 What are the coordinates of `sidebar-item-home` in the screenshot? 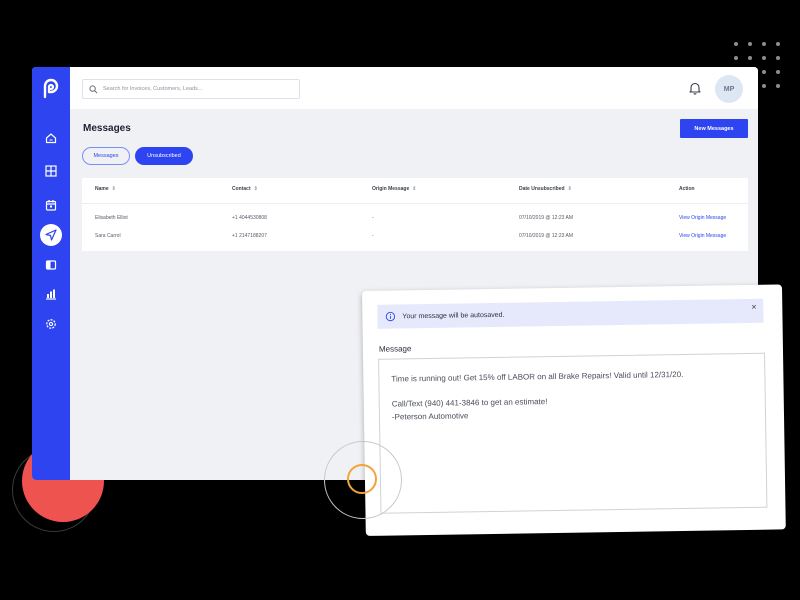 It's located at (51, 138).